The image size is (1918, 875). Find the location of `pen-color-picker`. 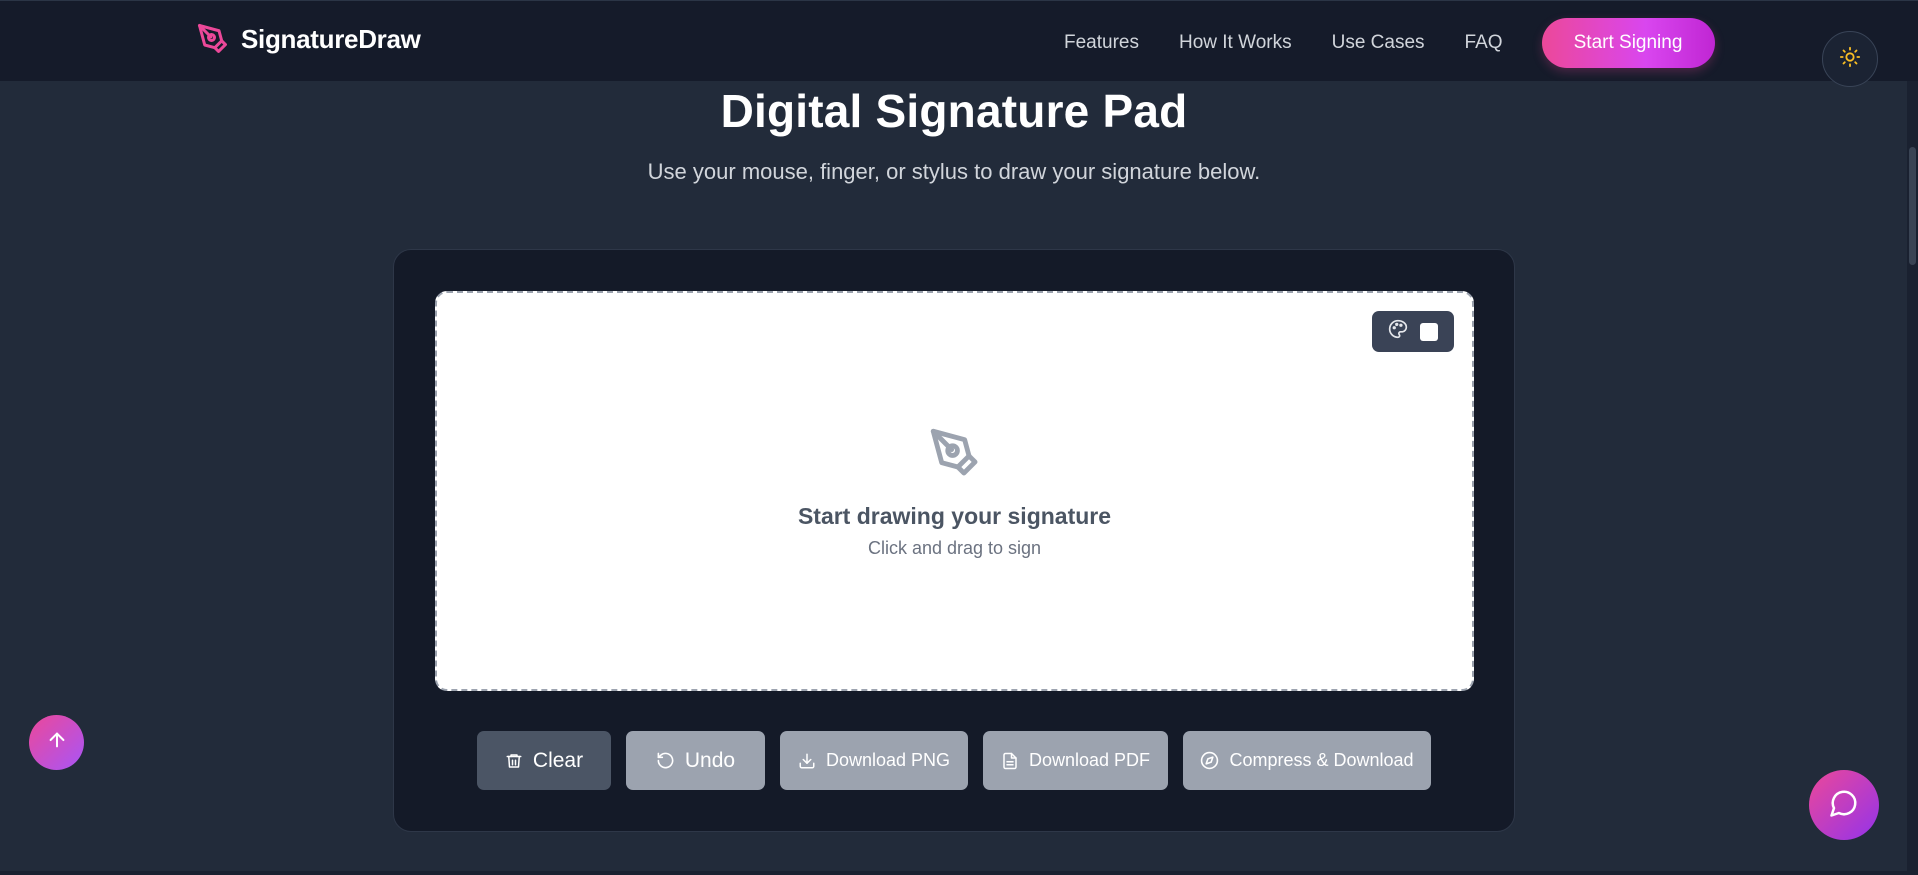

pen-color-picker is located at coordinates (1413, 331).